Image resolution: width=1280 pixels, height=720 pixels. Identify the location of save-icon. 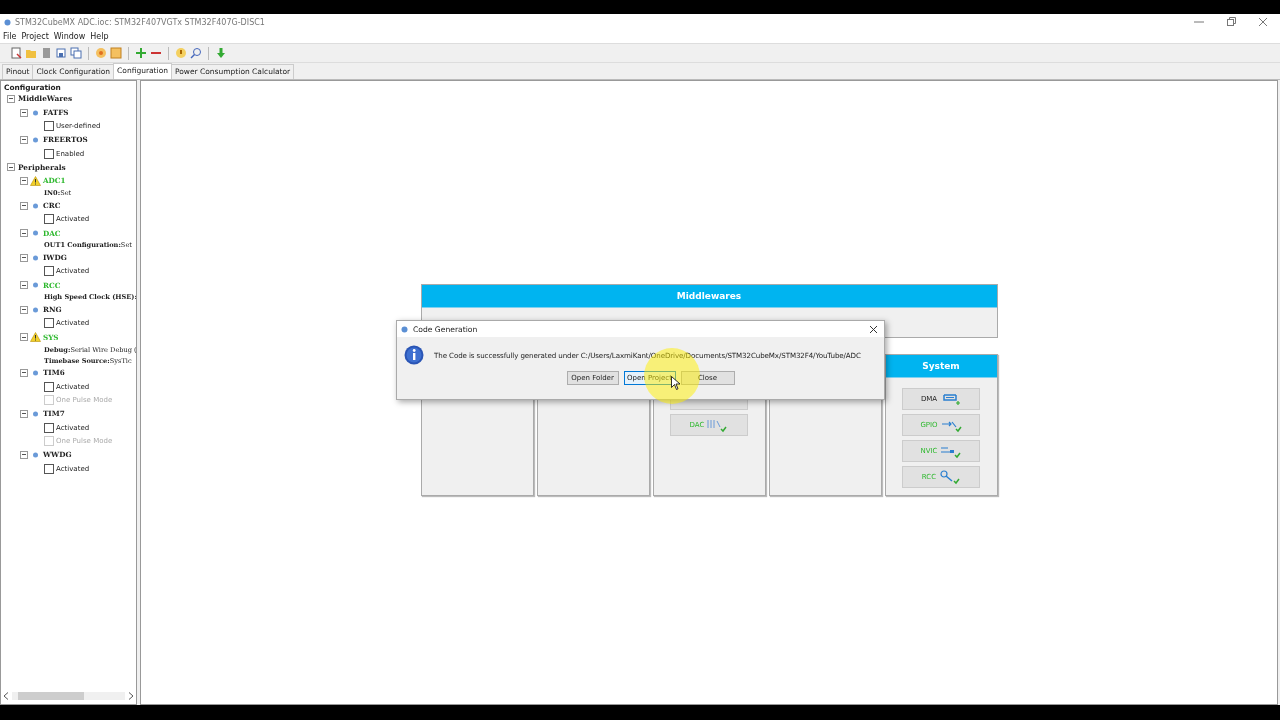
(61, 53).